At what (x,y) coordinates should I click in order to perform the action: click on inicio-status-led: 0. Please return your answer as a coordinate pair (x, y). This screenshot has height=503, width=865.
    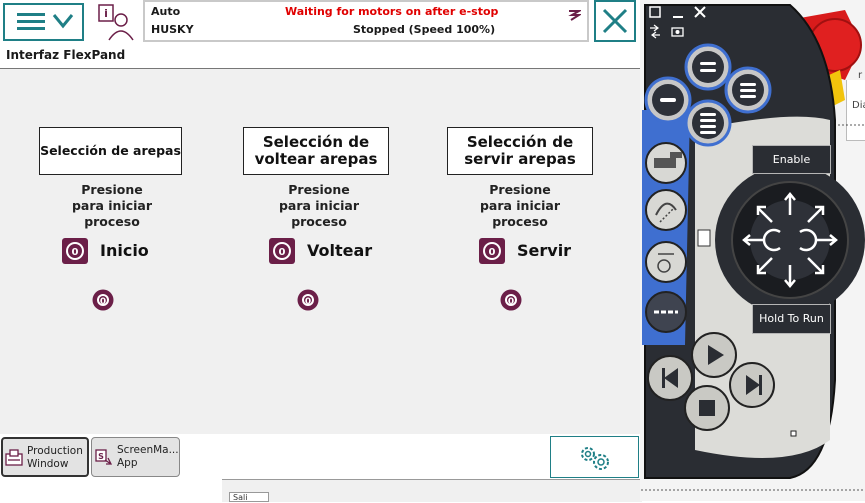
    Looking at the image, I should click on (103, 300).